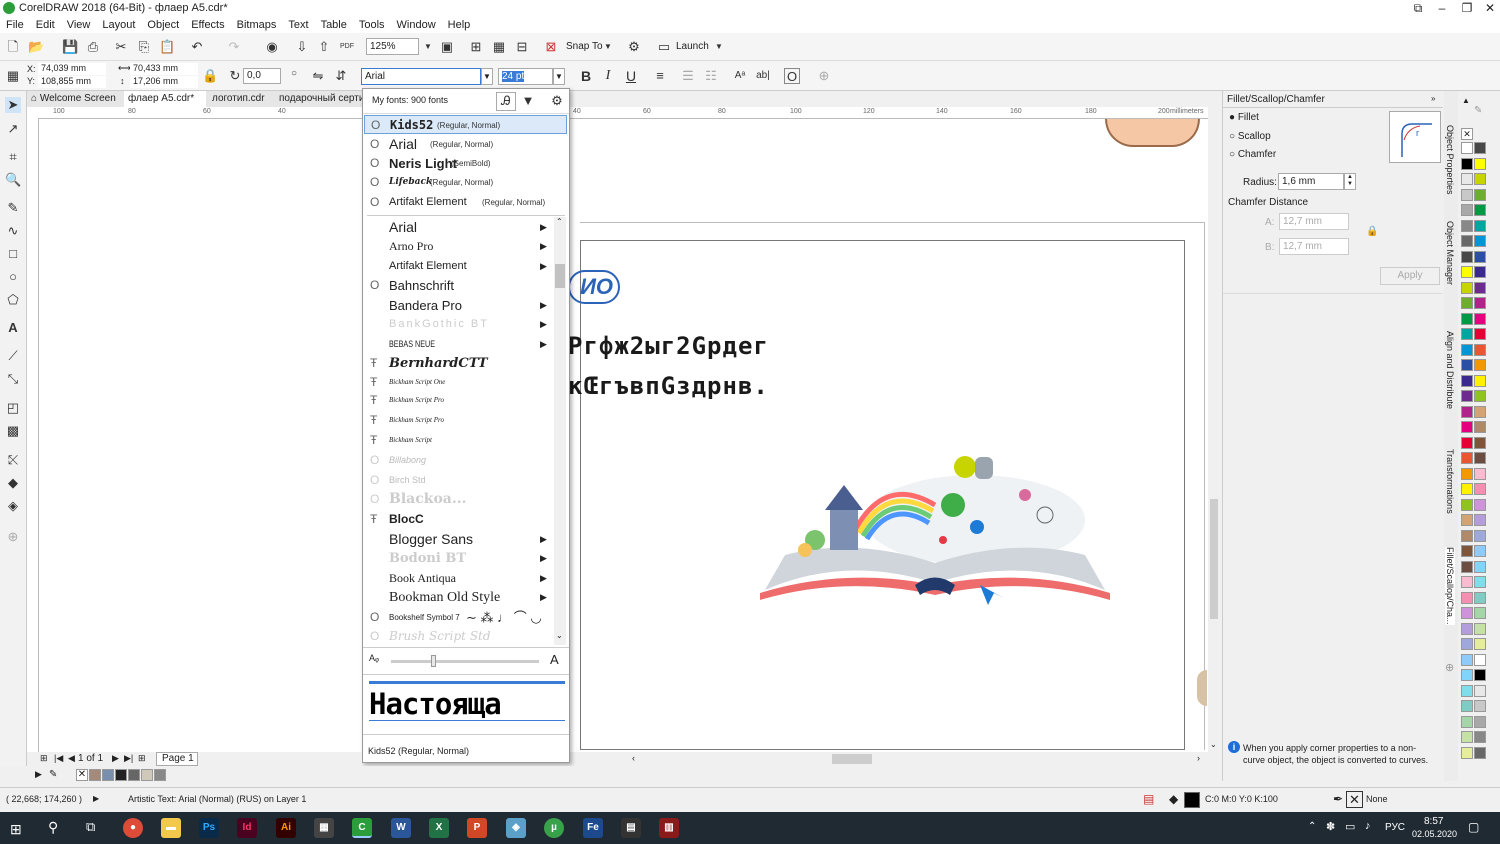 This screenshot has width=1500, height=844. I want to click on palette-up-icon: ▲, so click(1466, 100).